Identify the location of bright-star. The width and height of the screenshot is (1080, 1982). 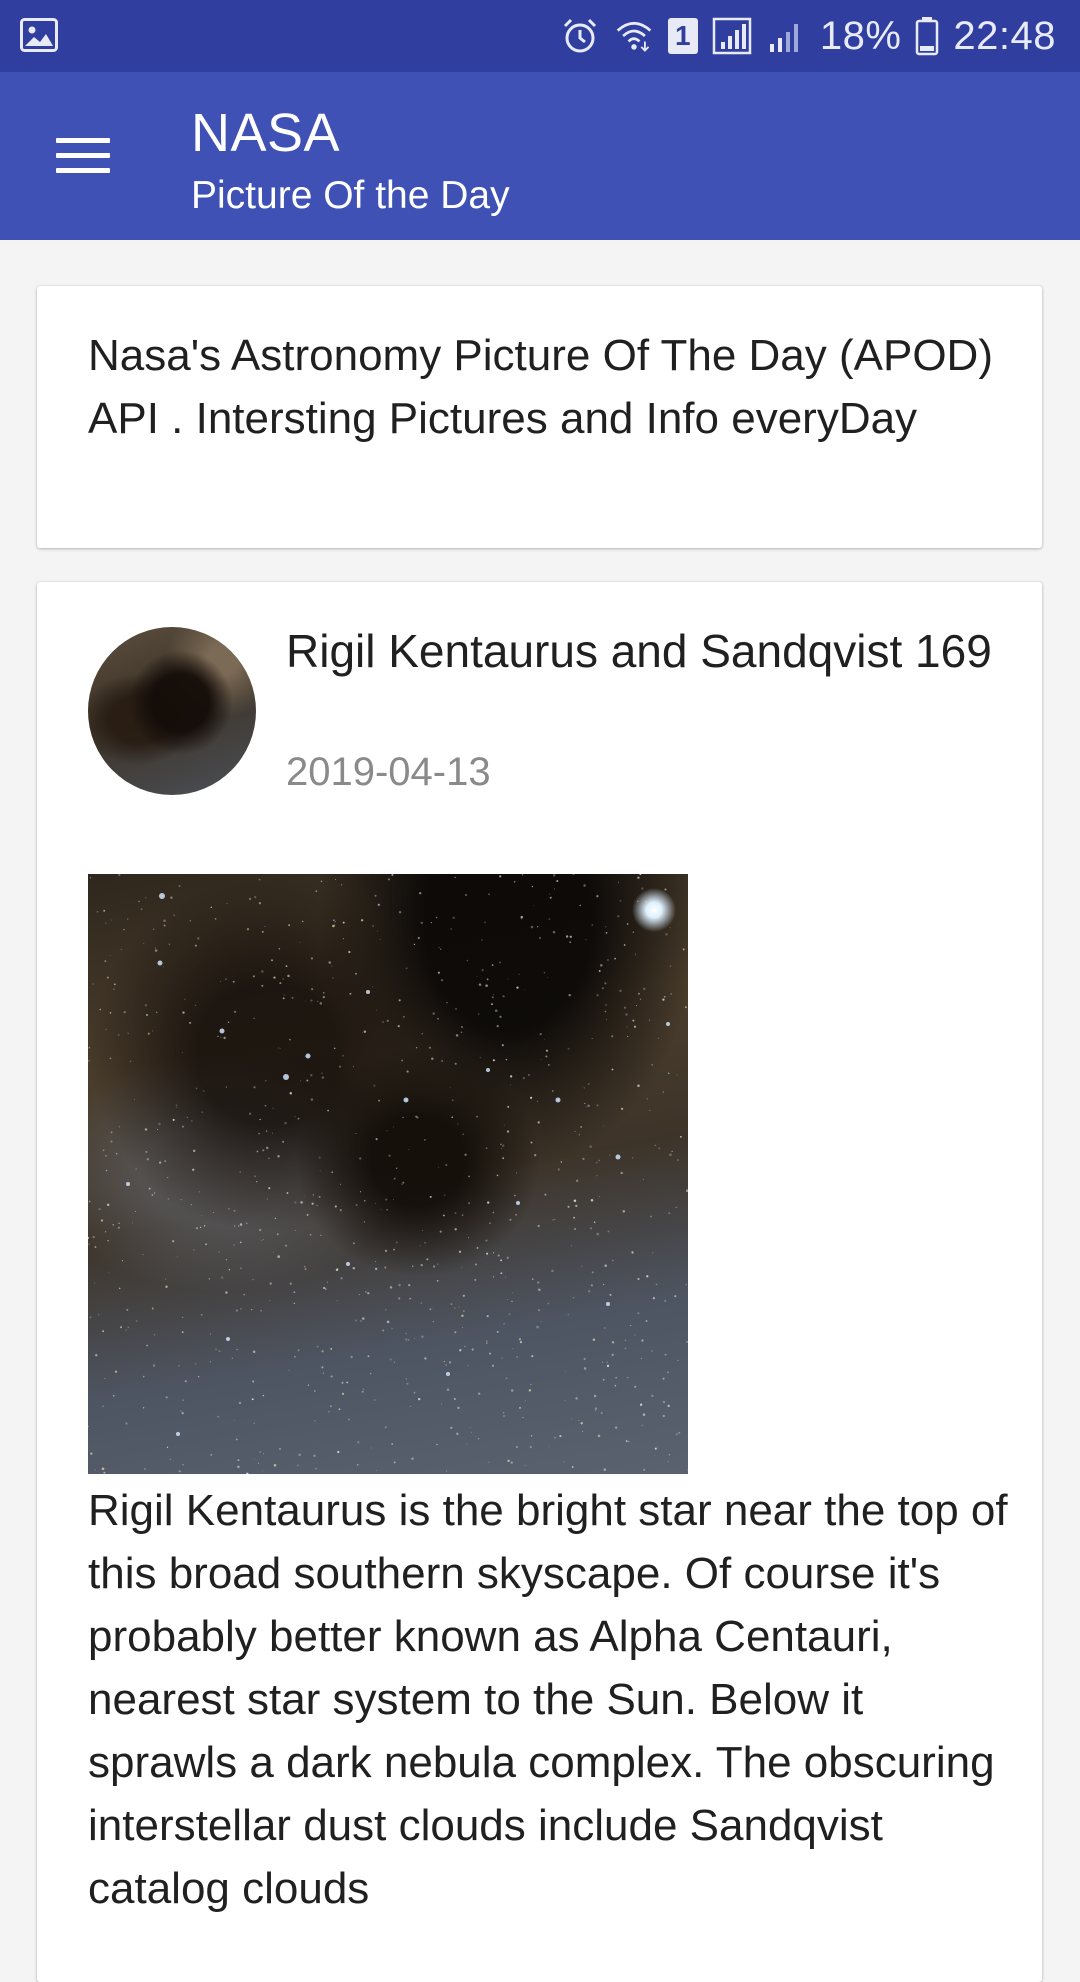
(654, 910).